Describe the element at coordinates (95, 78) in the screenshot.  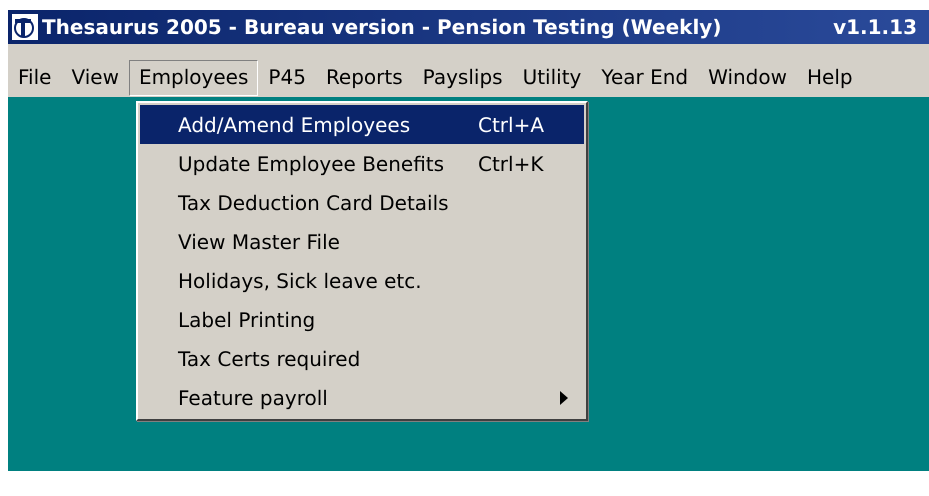
I see `menu-item: View` at that location.